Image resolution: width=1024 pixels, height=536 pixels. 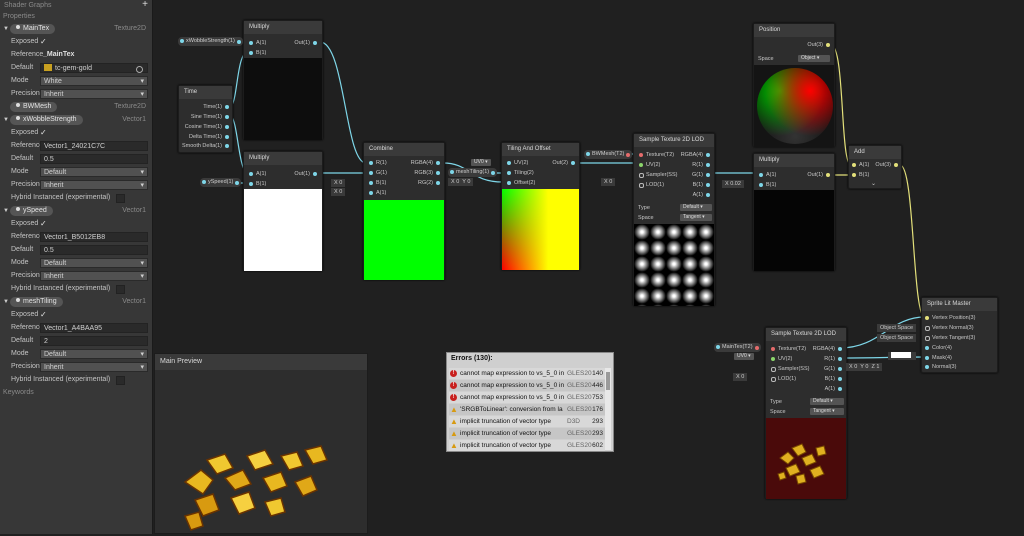 What do you see at coordinates (377, 173) in the screenshot?
I see `input-port-g: G(1)` at bounding box center [377, 173].